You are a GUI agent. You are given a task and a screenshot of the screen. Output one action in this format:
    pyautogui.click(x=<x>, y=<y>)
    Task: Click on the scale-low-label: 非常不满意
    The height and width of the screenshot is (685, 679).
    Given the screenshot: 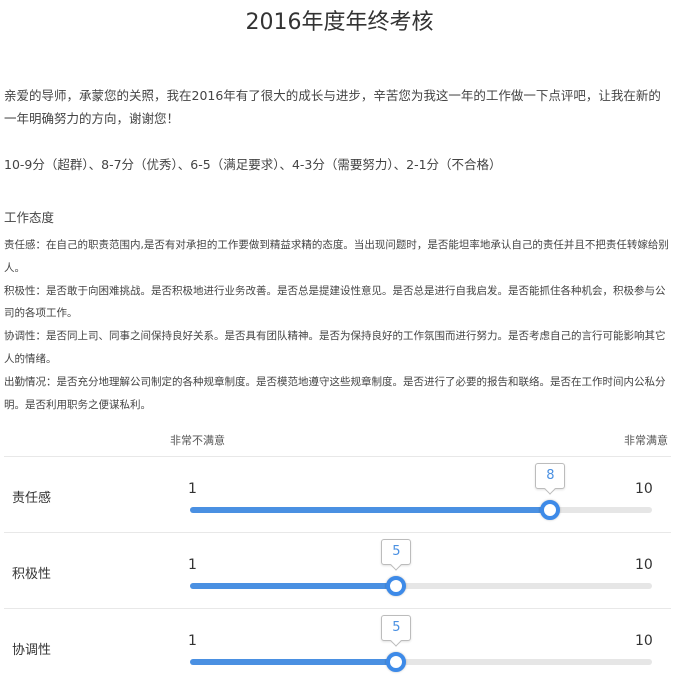 What is the action you would take?
    pyautogui.click(x=197, y=440)
    